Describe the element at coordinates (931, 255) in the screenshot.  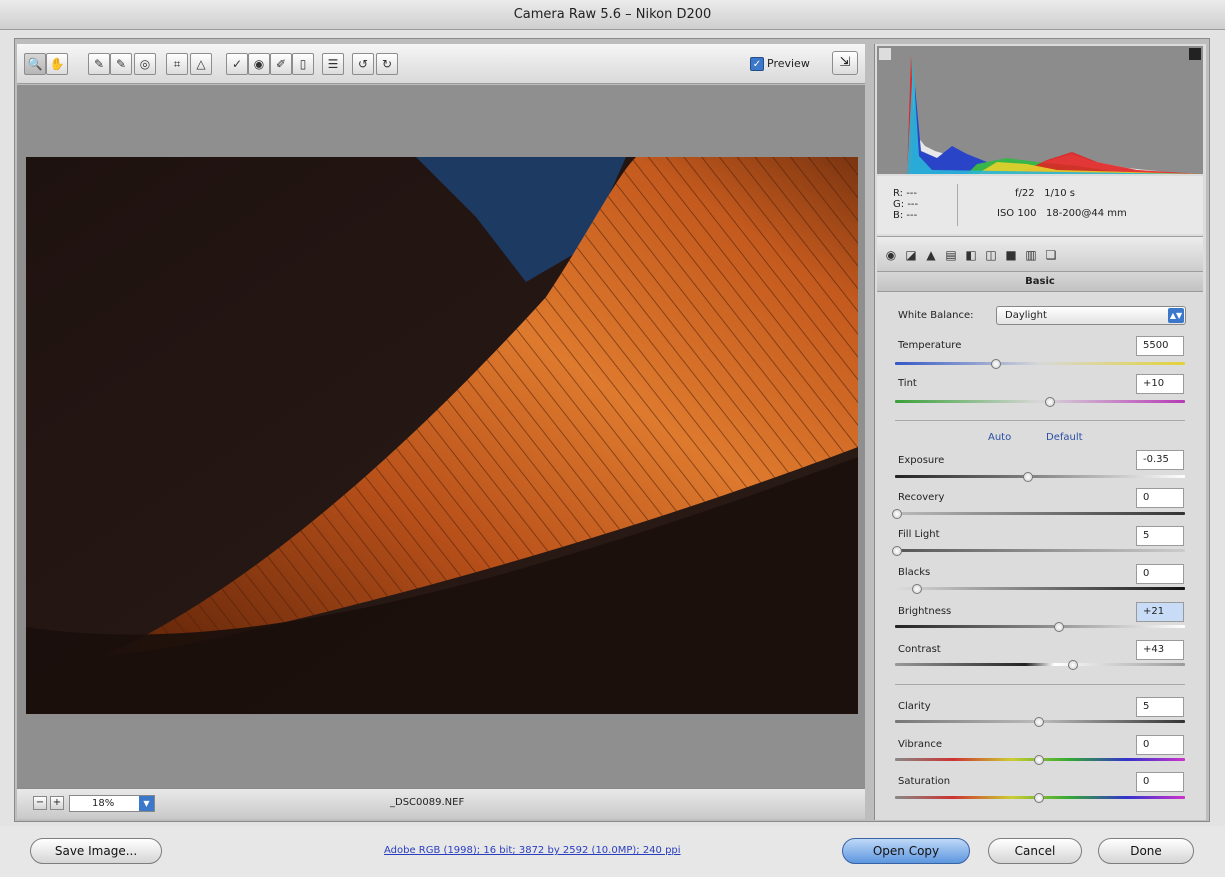
I see `detail-tab-icon: ▲` at that location.